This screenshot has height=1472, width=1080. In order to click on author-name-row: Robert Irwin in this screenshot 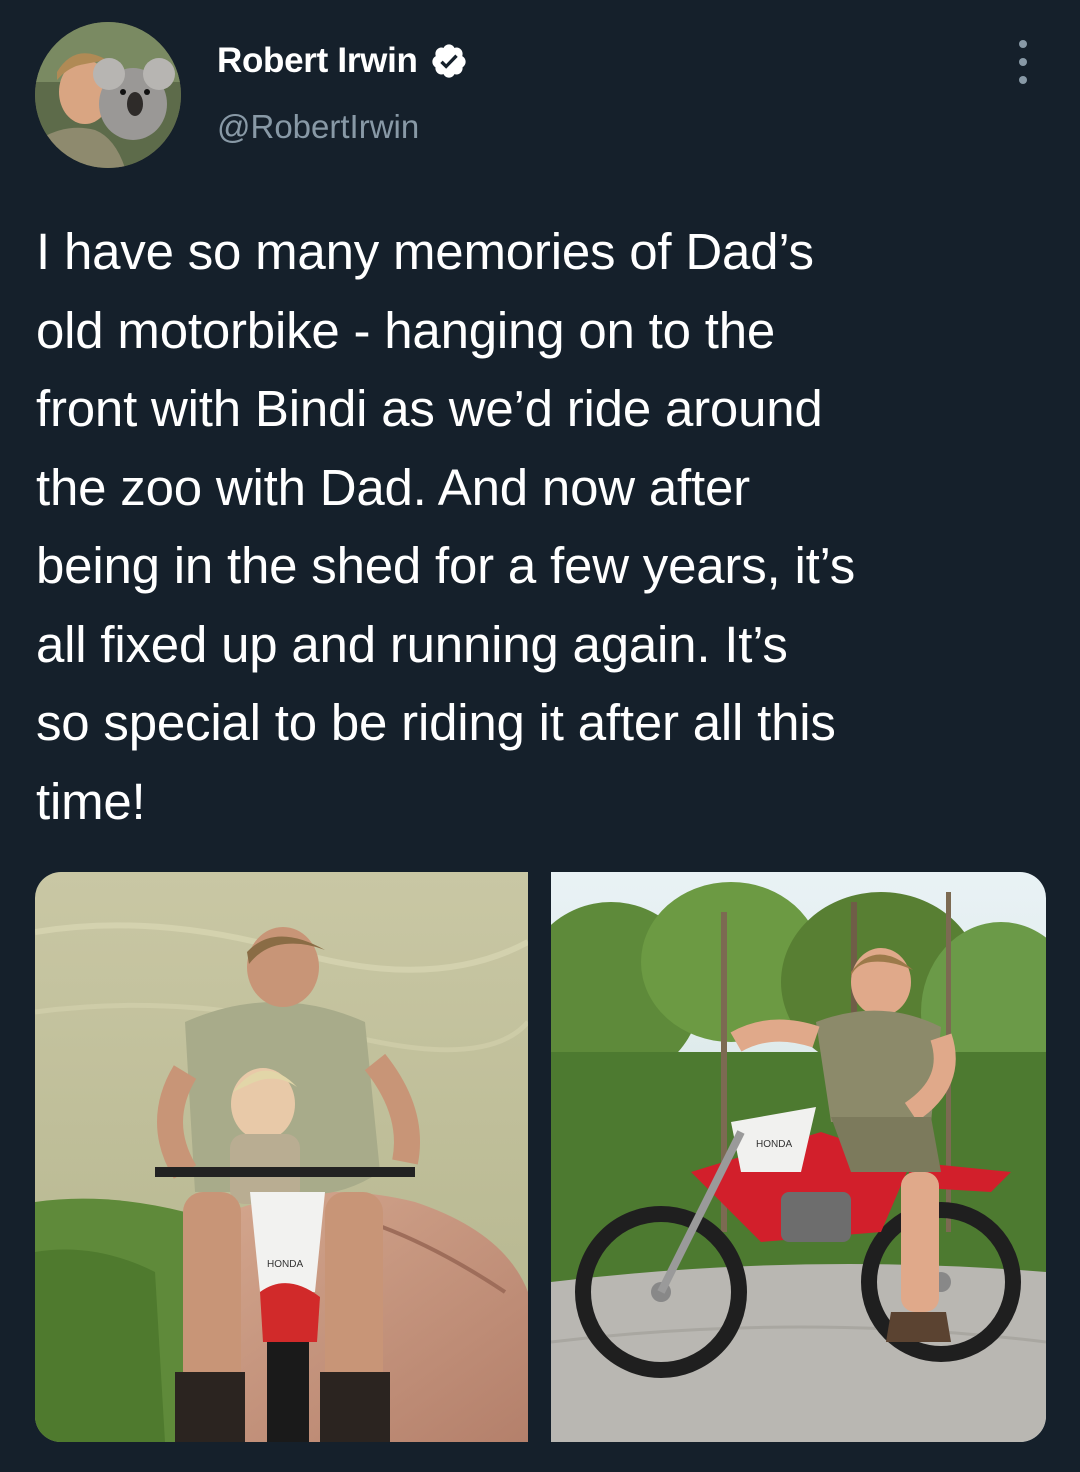, I will do `click(342, 61)`.